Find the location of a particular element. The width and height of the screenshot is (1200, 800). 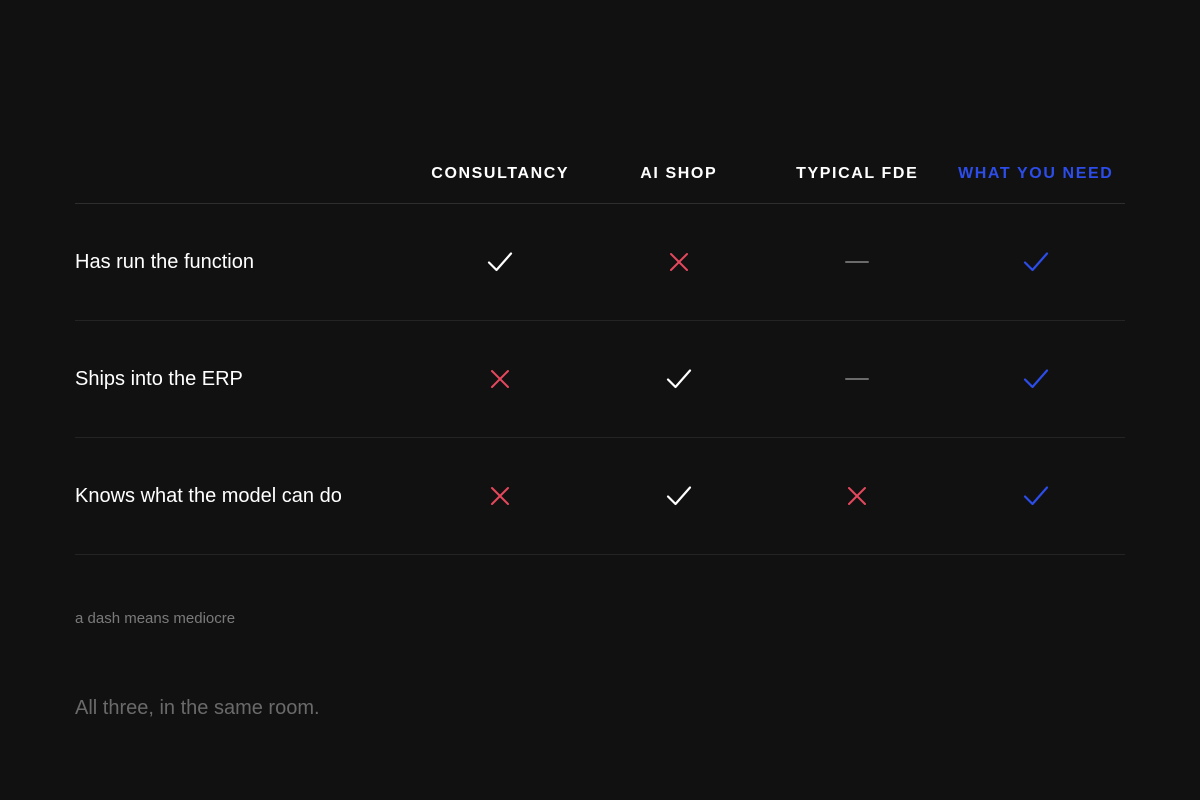

column-header-what-you-need: WHAT YOU NEED is located at coordinates (1036, 173).